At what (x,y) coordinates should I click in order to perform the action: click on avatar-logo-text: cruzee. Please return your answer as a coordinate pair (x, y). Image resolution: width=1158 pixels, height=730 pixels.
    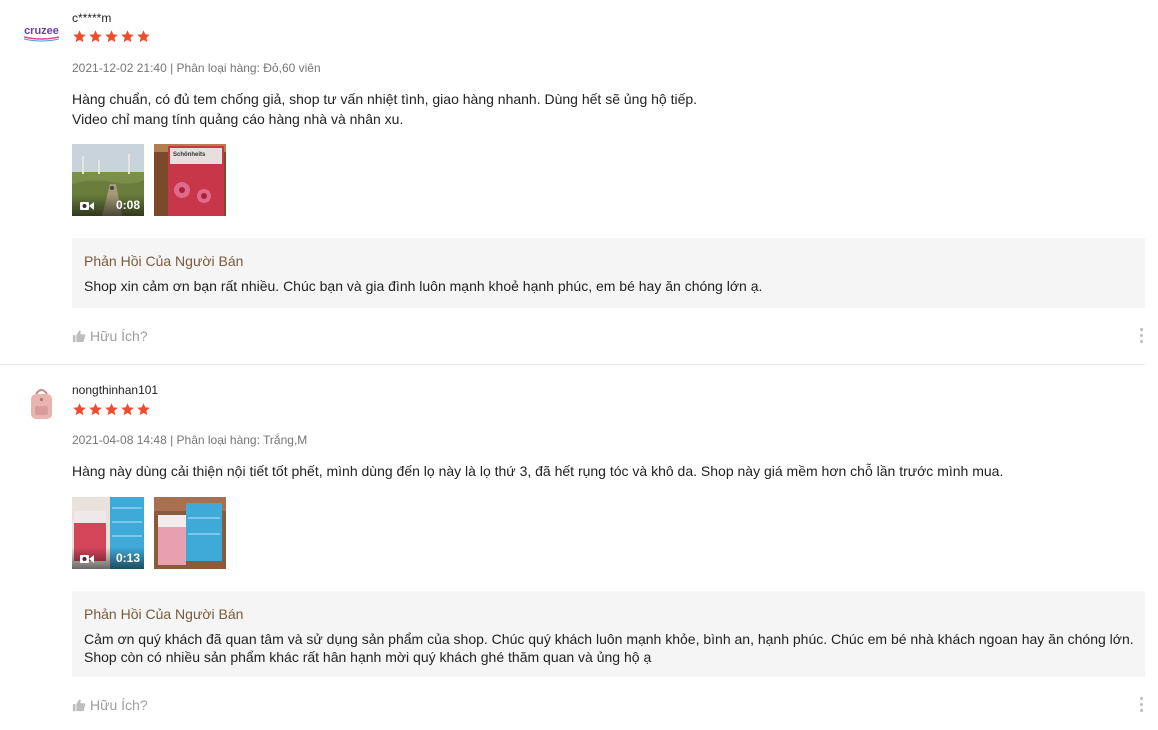
    Looking at the image, I should click on (41, 31).